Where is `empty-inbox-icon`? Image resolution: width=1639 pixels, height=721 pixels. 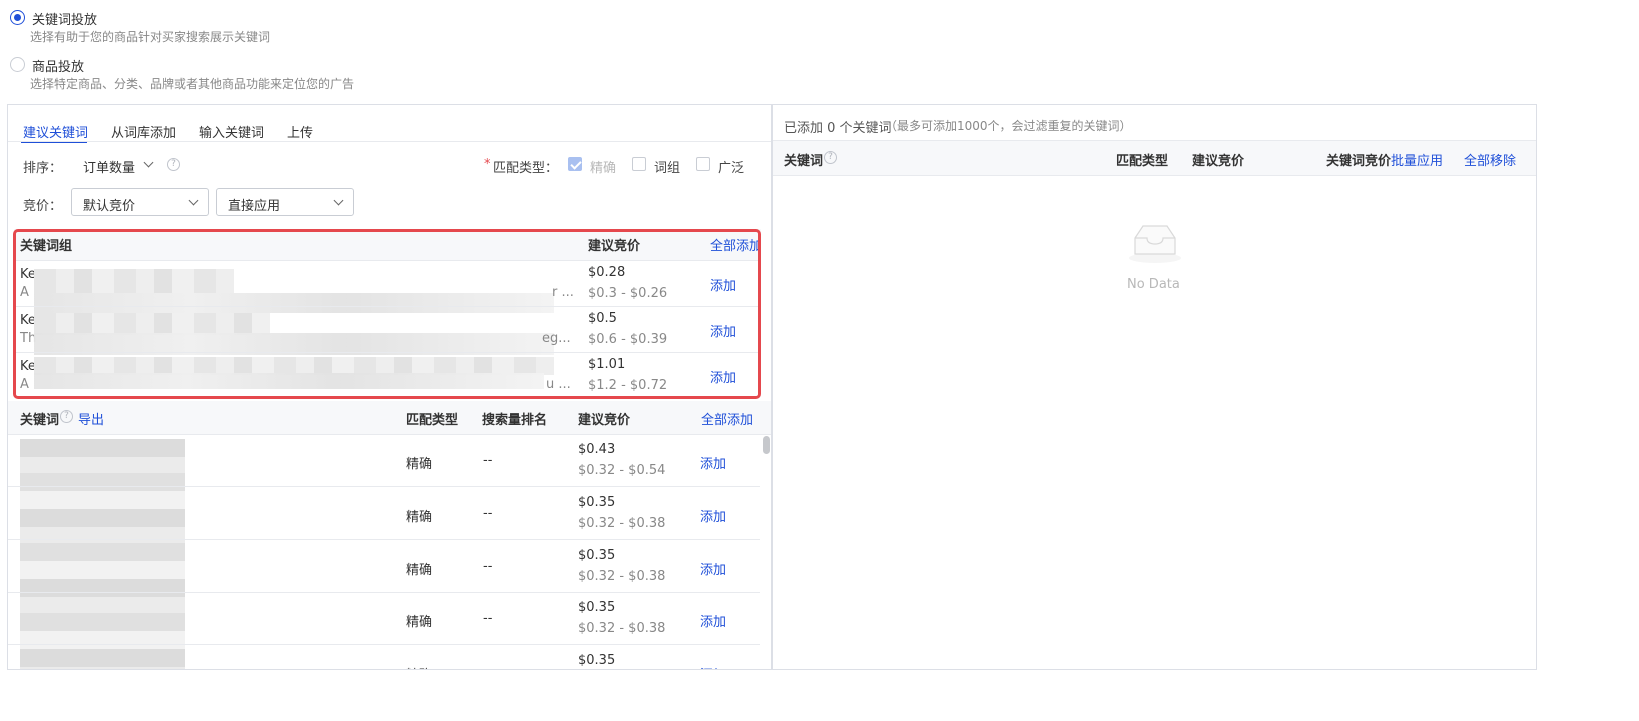 empty-inbox-icon is located at coordinates (1155, 244).